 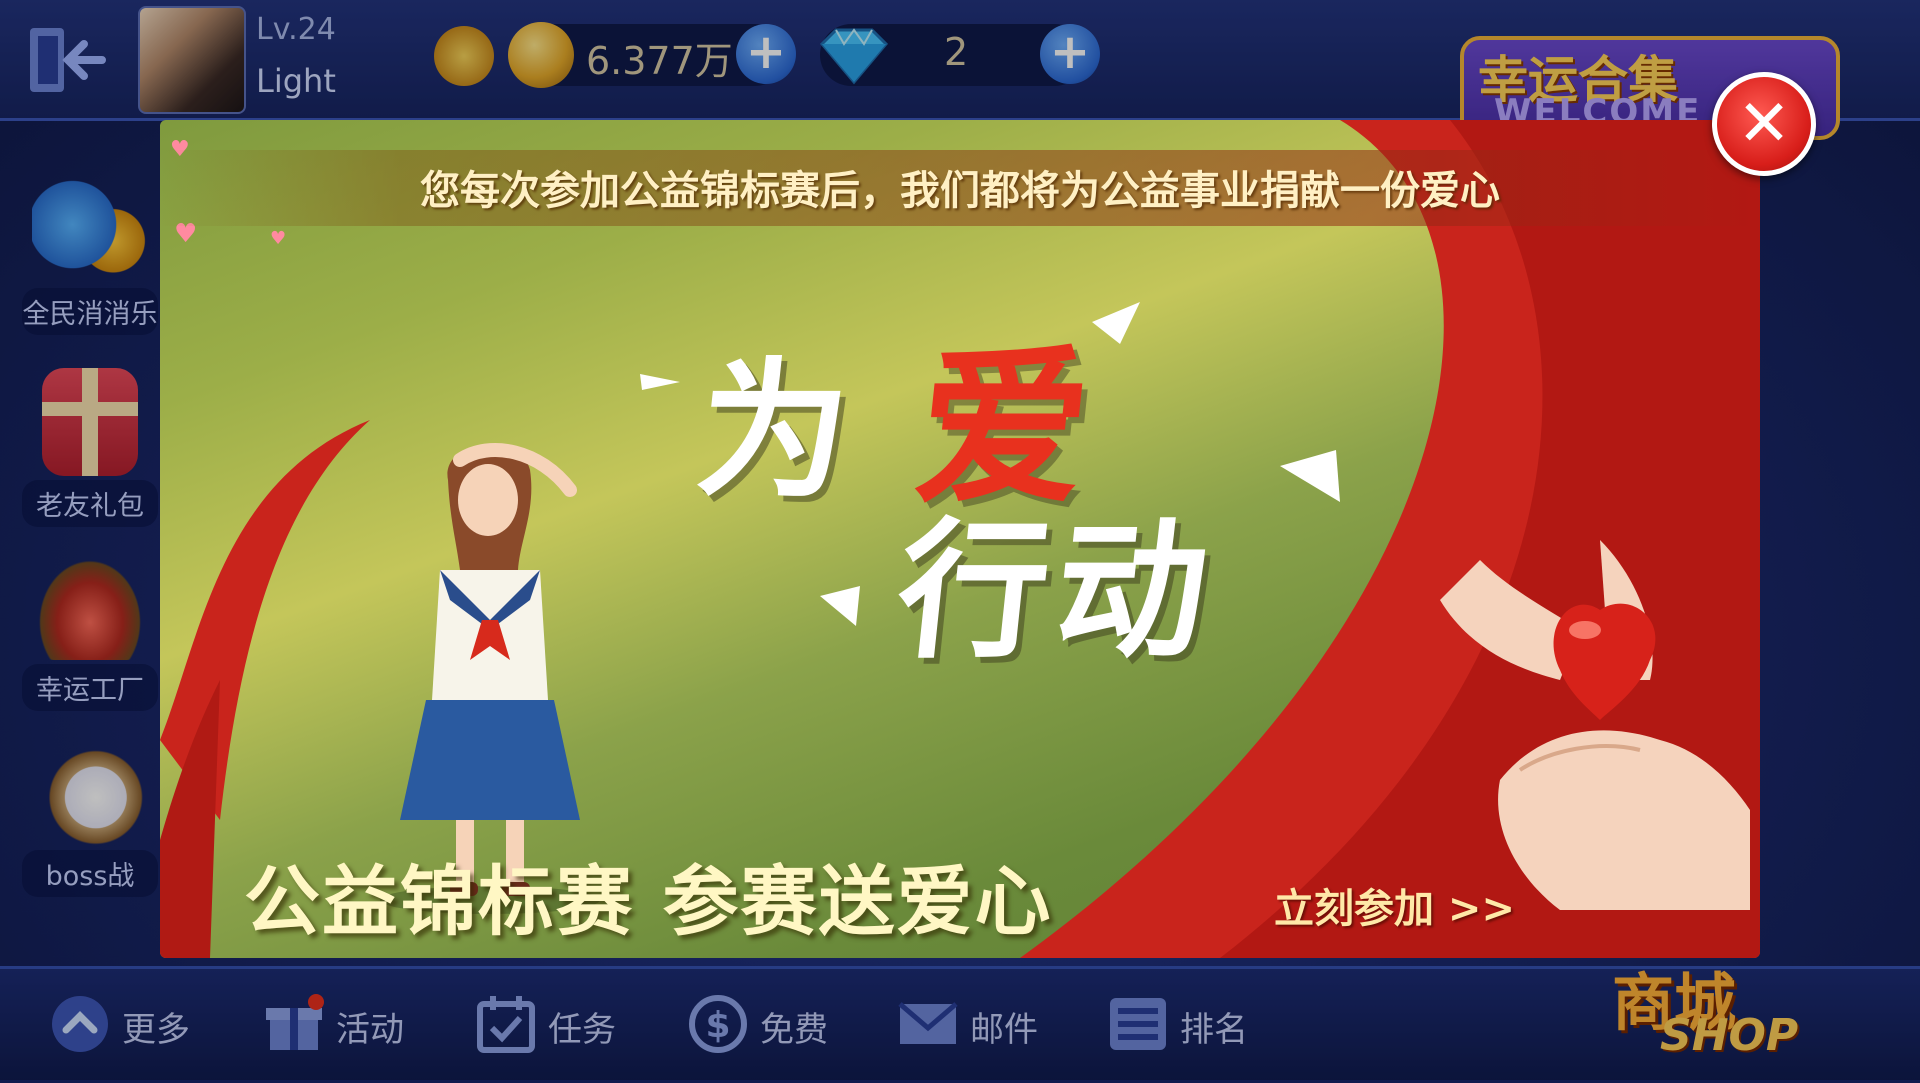 I want to click on close-icon: ✕, so click(x=1764, y=124).